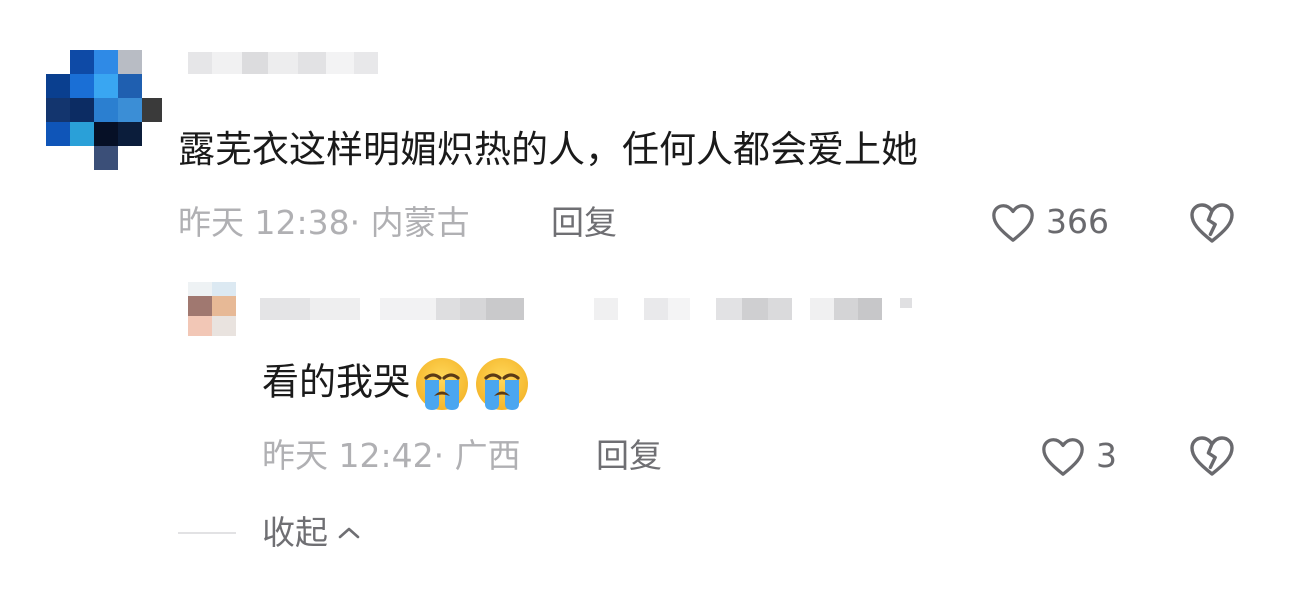 The width and height of the screenshot is (1290, 590). I want to click on reply-text-body: 看的我哭, so click(336, 382).